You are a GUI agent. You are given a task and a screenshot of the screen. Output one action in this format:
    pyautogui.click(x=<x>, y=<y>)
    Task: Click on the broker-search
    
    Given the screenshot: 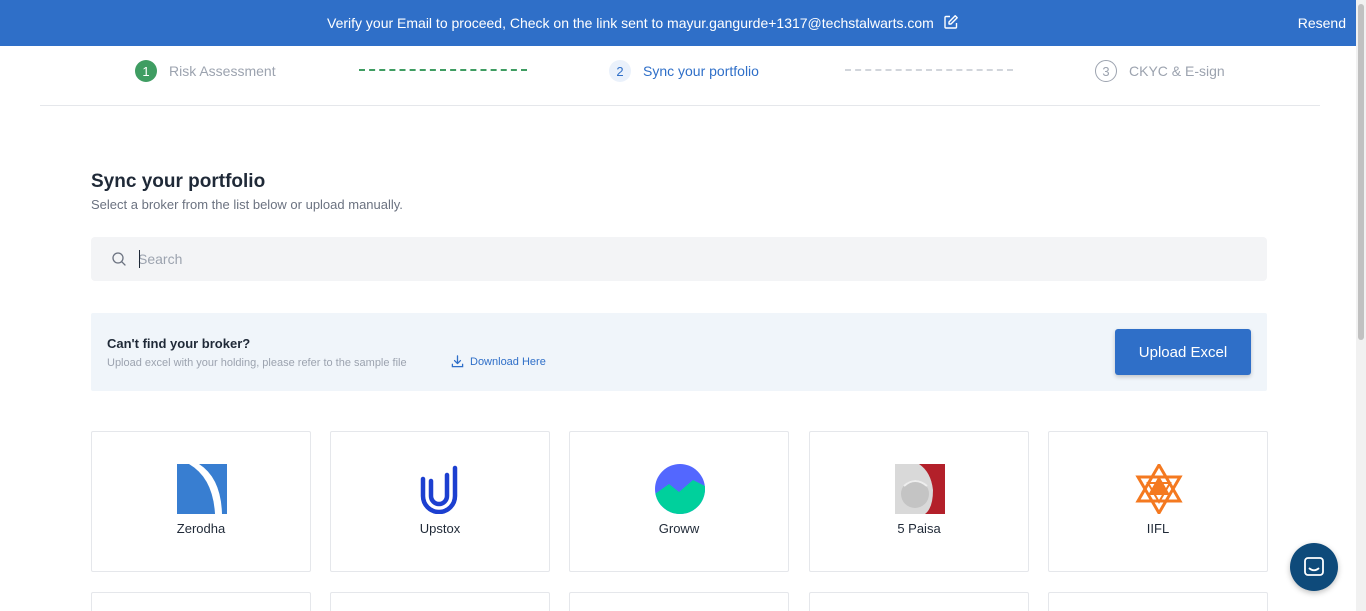 What is the action you would take?
    pyautogui.click(x=679, y=259)
    